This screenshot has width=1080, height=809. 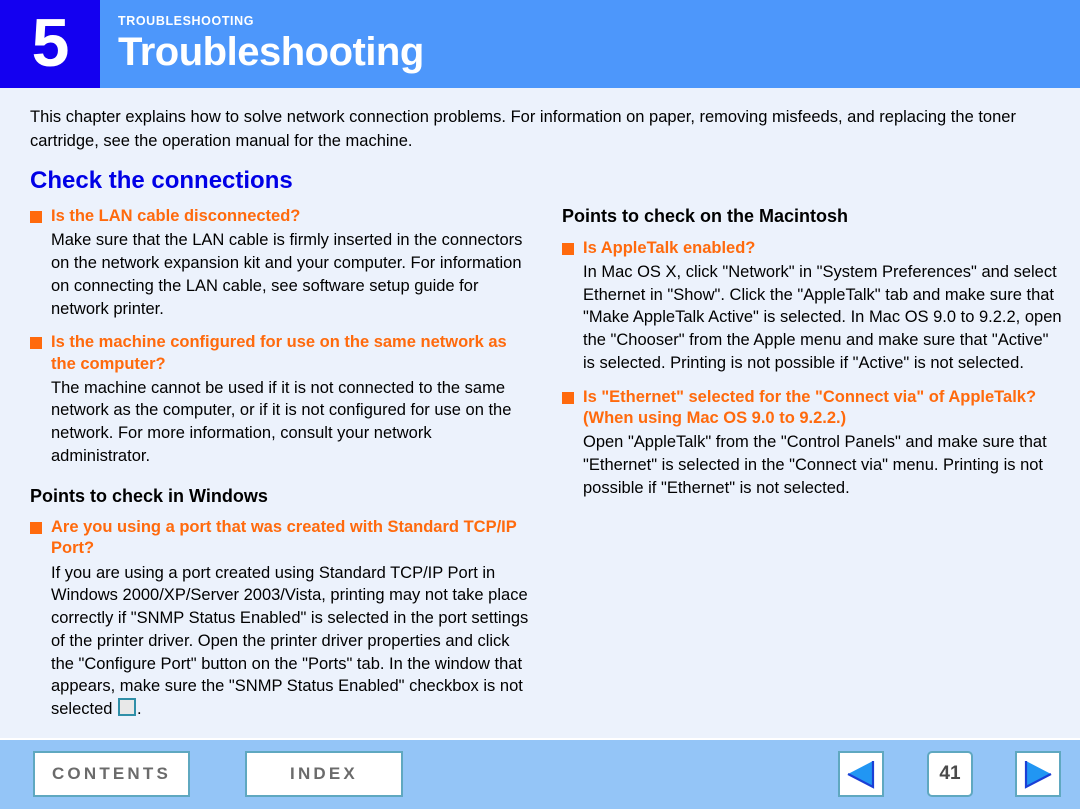 I want to click on page-number: 41, so click(x=950, y=773).